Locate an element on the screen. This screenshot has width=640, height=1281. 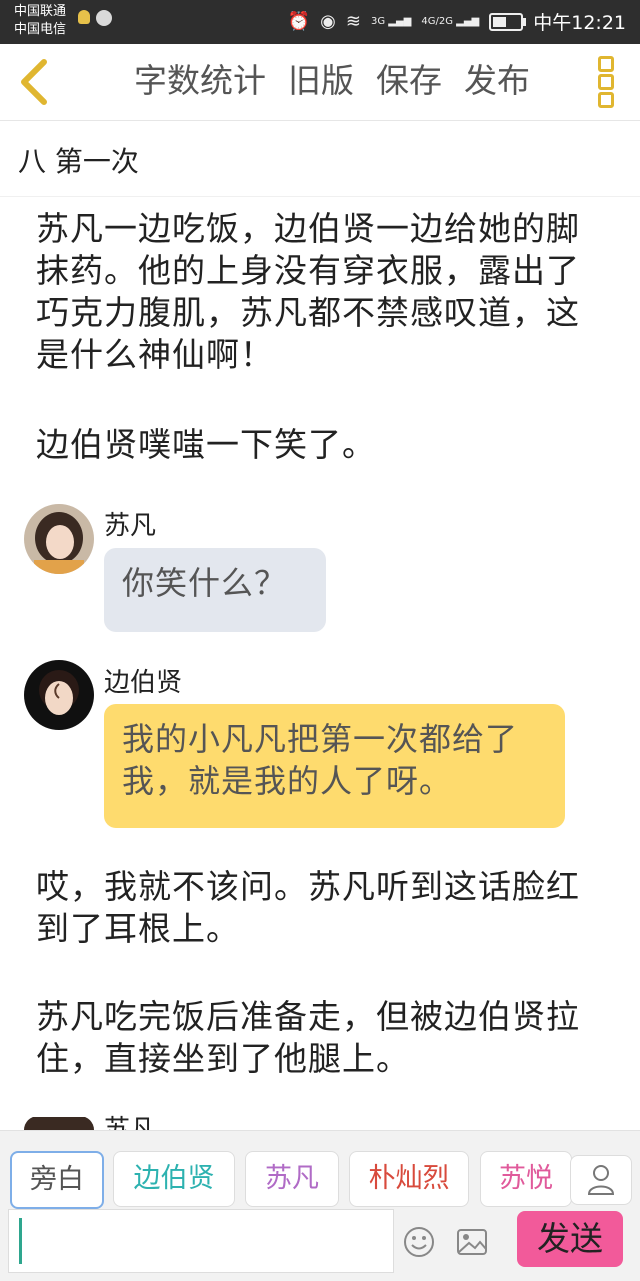
signal-icon-1: 3G ▂▄▆ is located at coordinates (391, 21).